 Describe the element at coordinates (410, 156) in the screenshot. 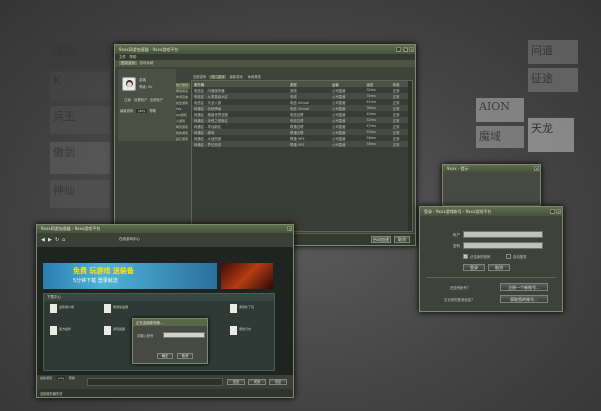

I see `scrollbar` at that location.